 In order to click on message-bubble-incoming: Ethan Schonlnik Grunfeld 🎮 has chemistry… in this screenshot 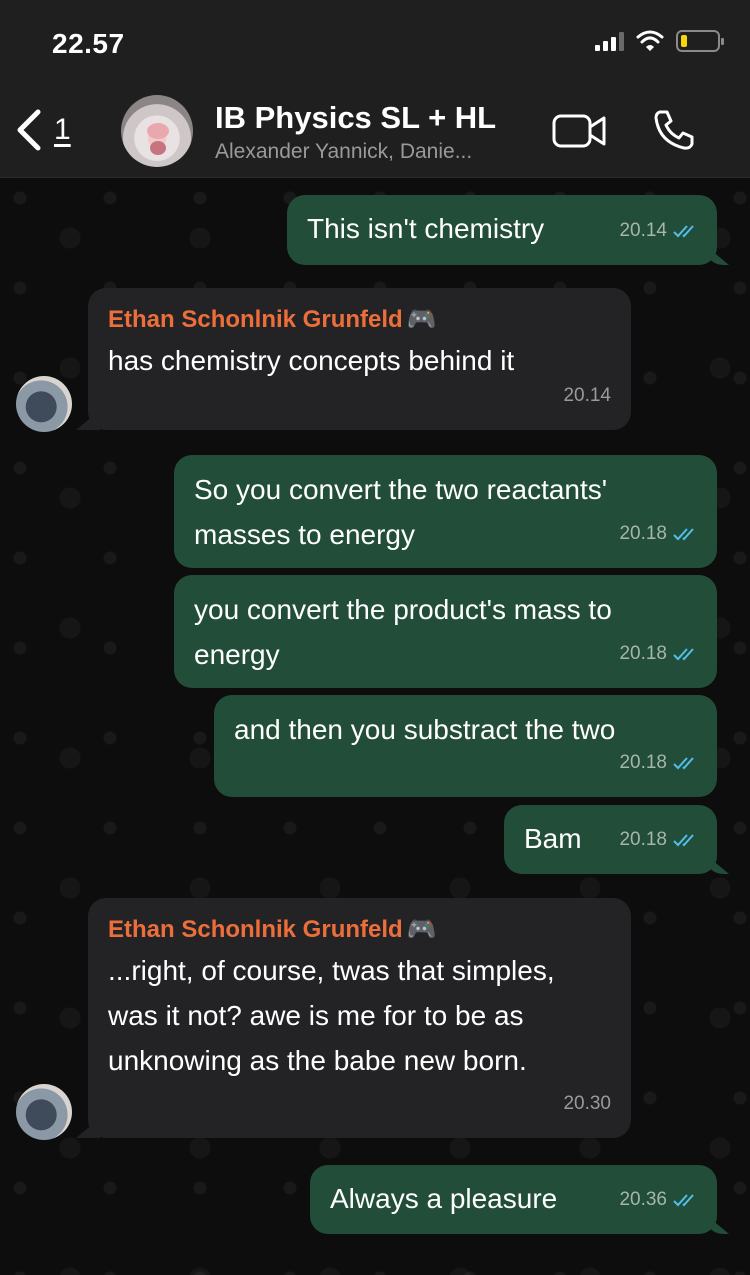, I will do `click(359, 359)`.